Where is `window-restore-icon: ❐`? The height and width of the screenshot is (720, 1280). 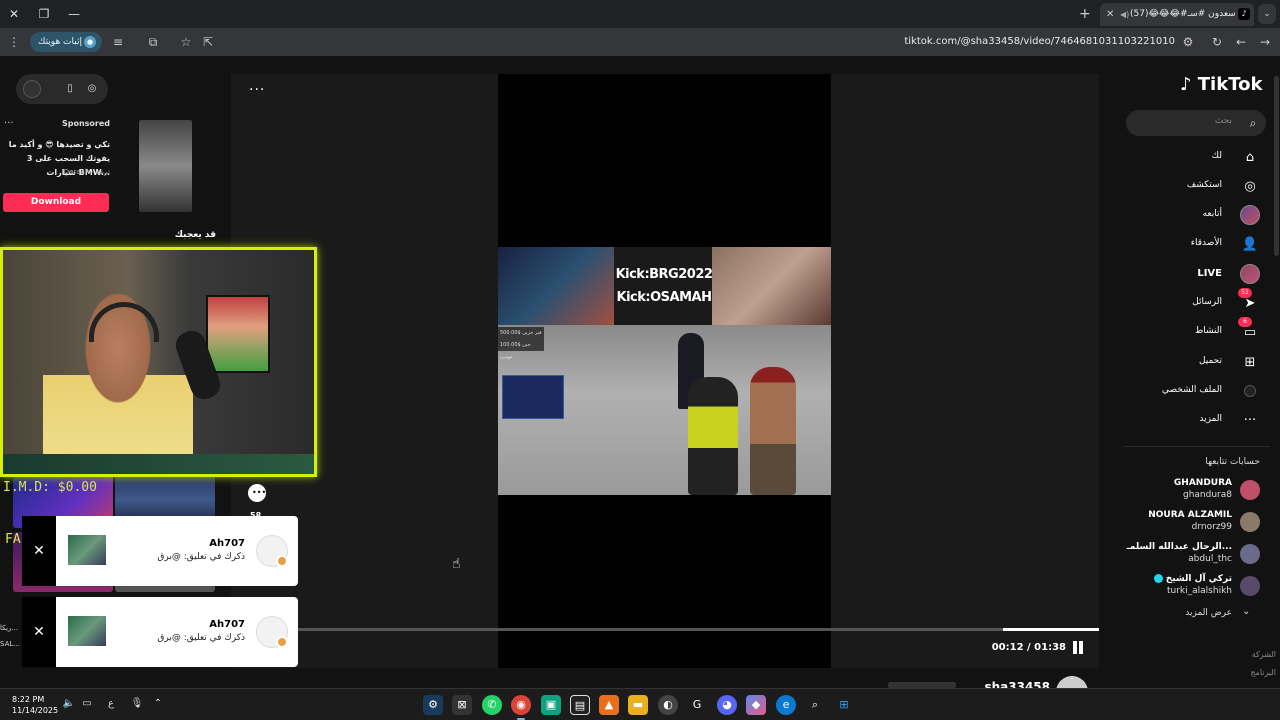 window-restore-icon: ❐ is located at coordinates (44, 14).